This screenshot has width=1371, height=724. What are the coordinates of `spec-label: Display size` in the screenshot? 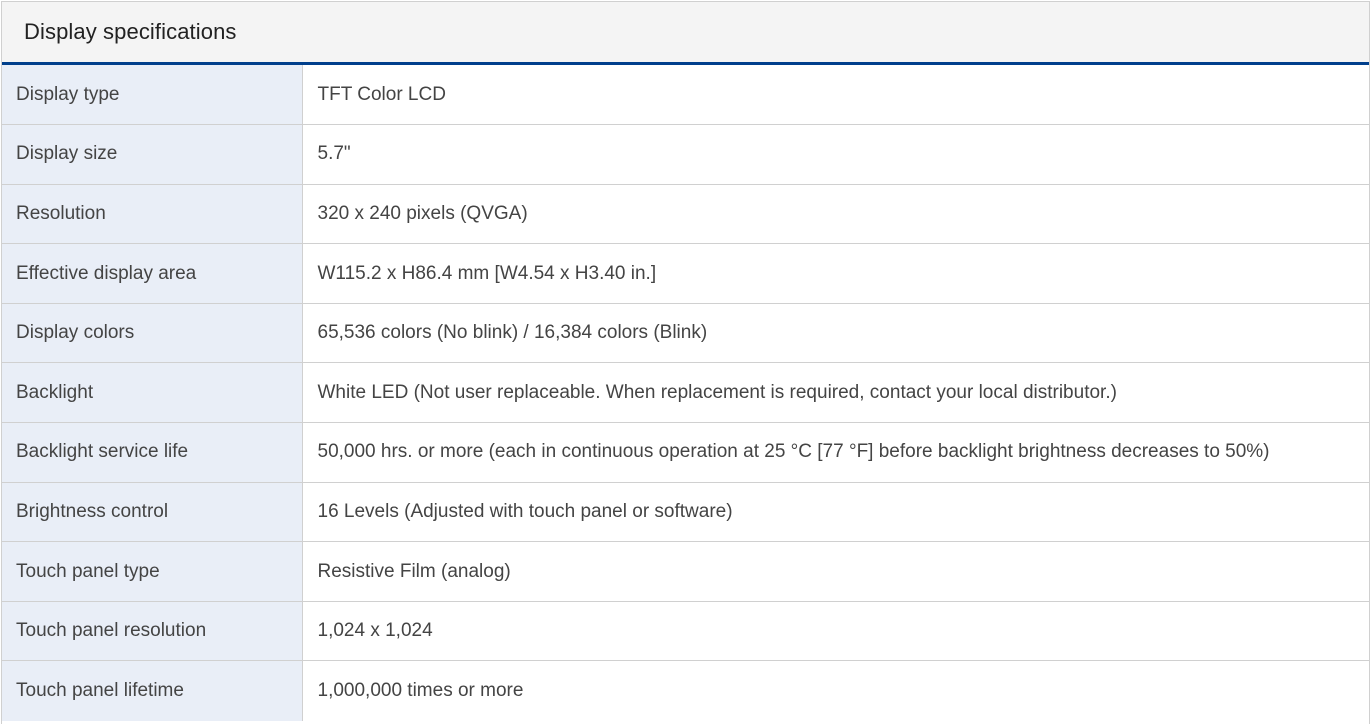 It's located at (152, 154).